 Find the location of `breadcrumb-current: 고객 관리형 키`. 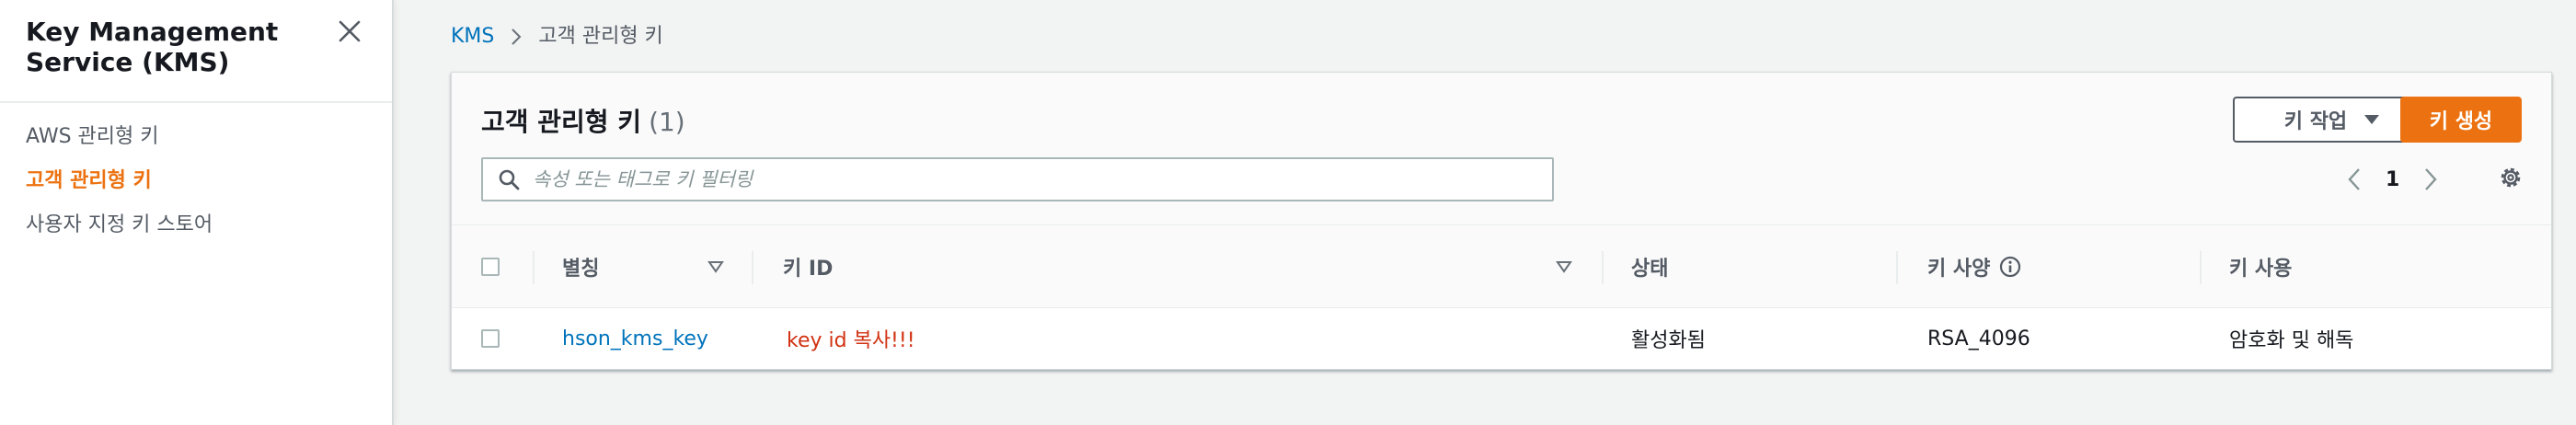

breadcrumb-current: 고객 관리형 키 is located at coordinates (600, 36).